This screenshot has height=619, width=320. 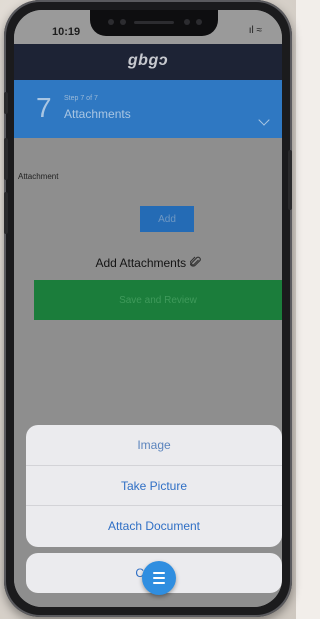 What do you see at coordinates (97, 114) in the screenshot?
I see `step-title: Attachments` at bounding box center [97, 114].